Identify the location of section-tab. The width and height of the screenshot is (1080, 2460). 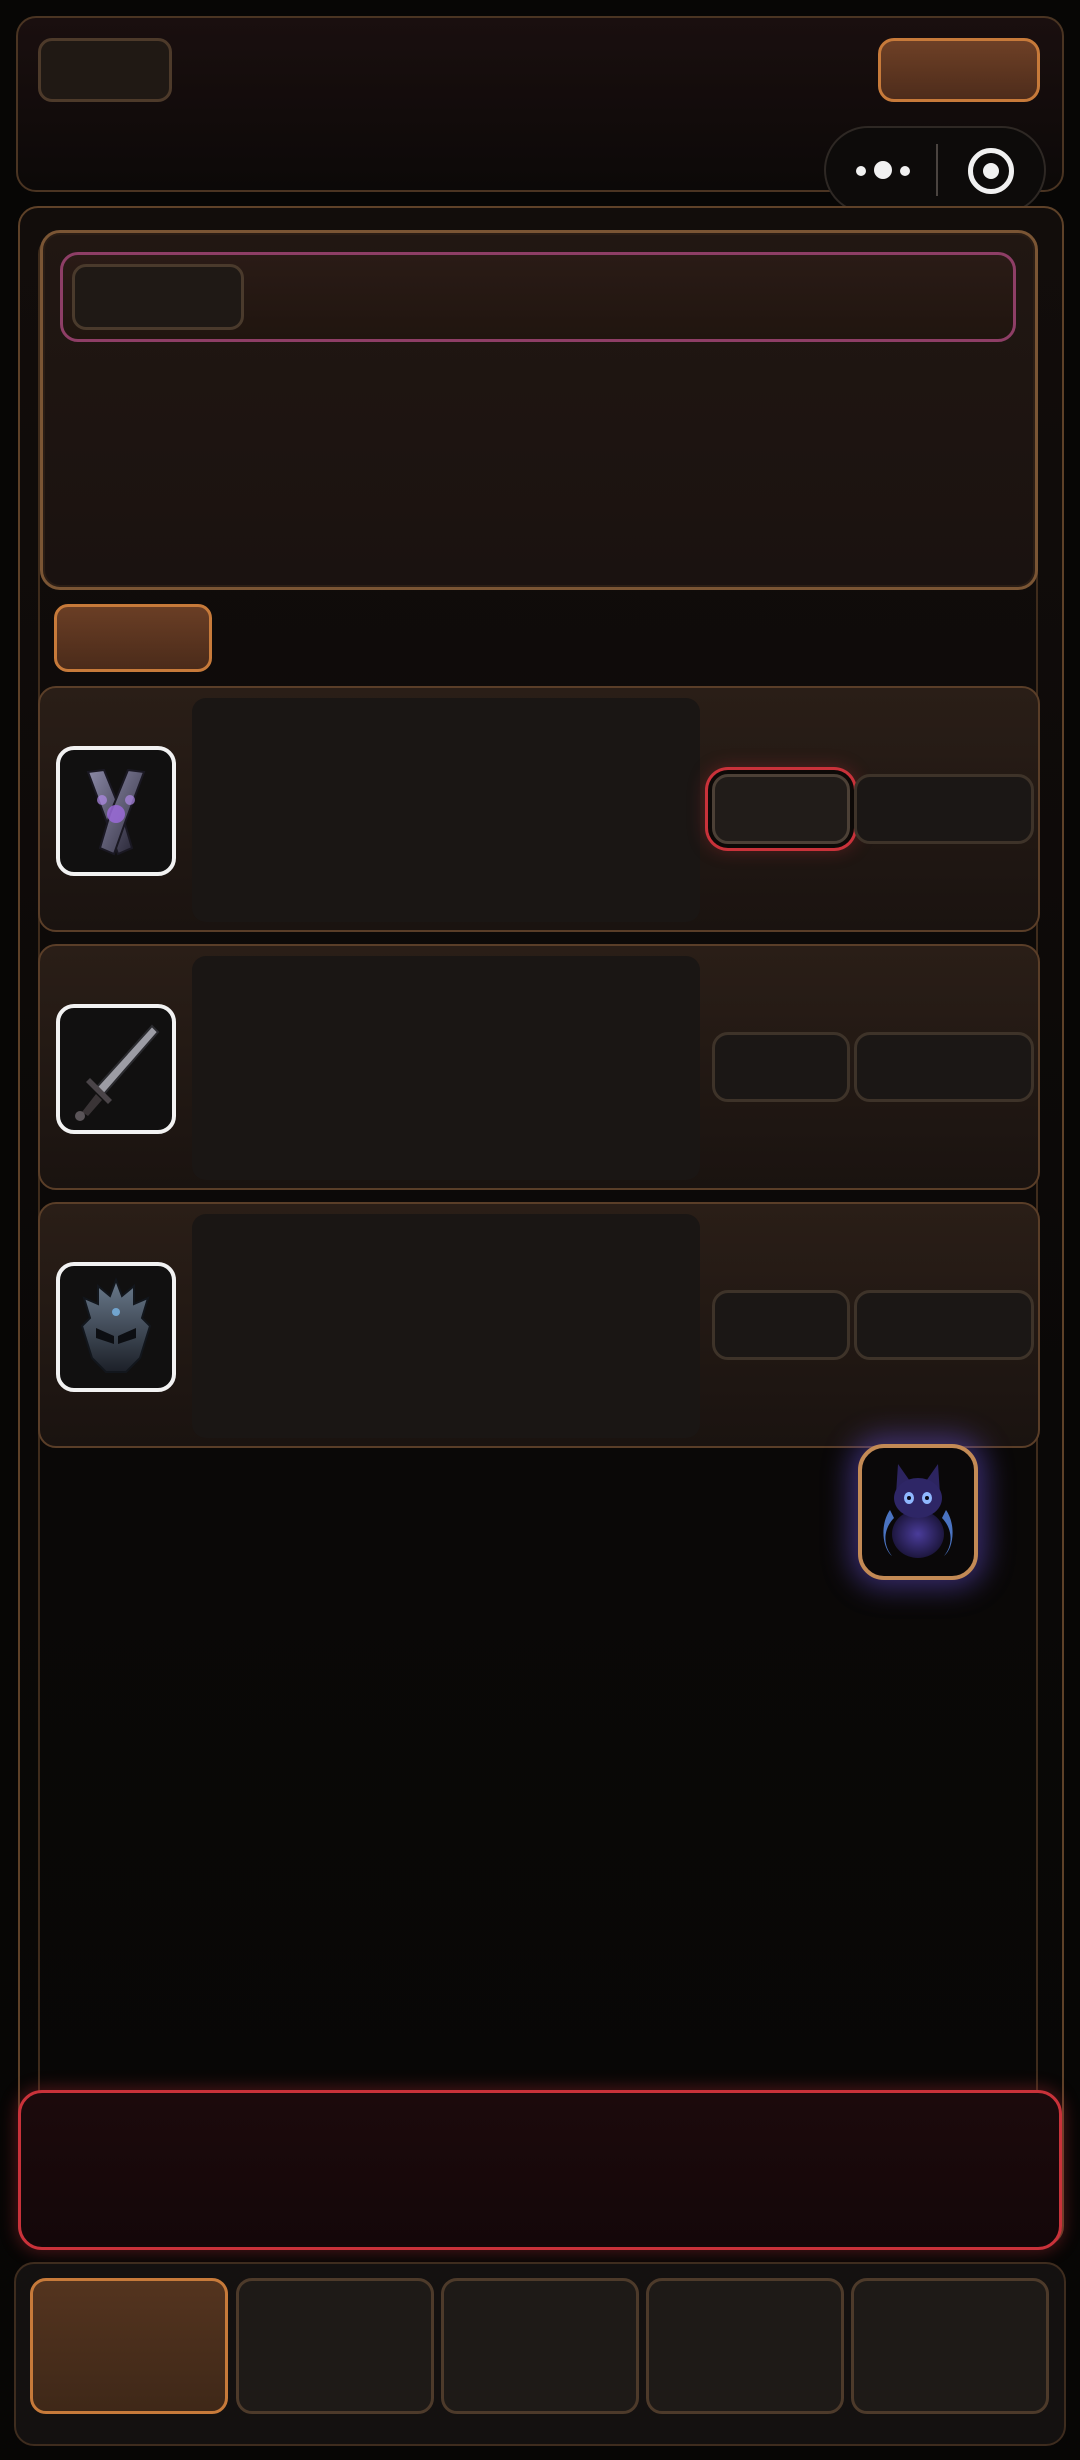
(133, 638).